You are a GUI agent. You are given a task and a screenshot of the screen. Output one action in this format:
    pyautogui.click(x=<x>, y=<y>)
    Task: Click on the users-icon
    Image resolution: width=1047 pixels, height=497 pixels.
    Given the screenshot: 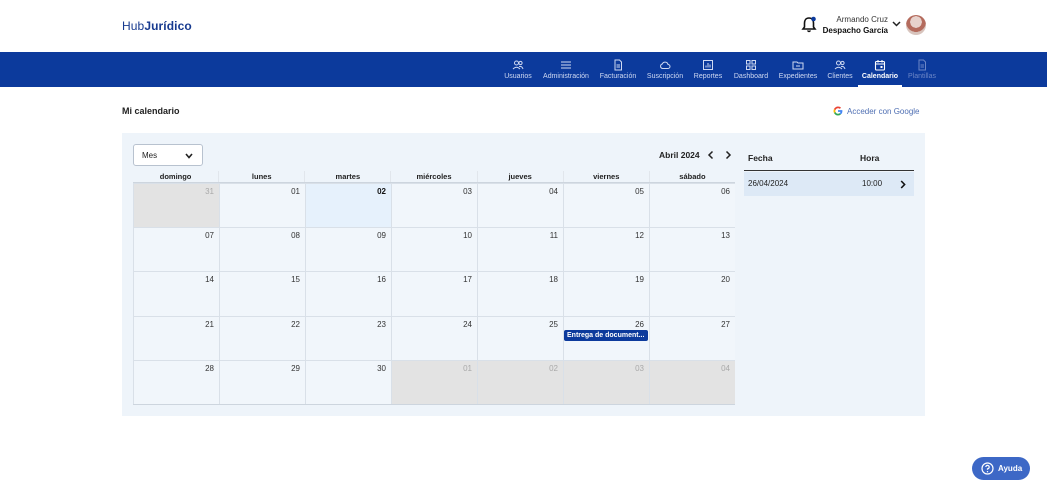 What is the action you would take?
    pyautogui.click(x=518, y=65)
    